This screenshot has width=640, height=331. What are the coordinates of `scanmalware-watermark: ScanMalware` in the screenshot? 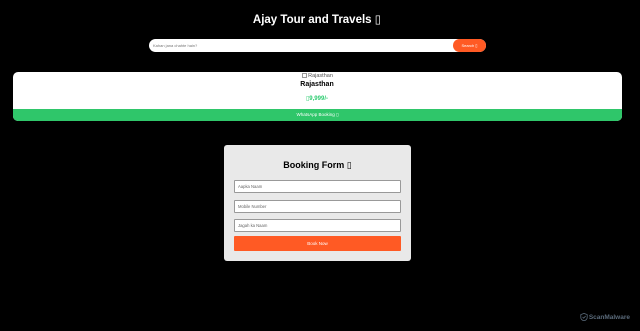 It's located at (605, 317).